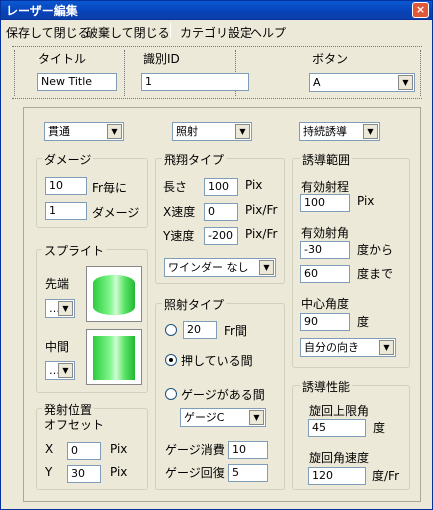 The image size is (433, 510). I want to click on guide-select: 持続誘導 ▼, so click(339, 131).